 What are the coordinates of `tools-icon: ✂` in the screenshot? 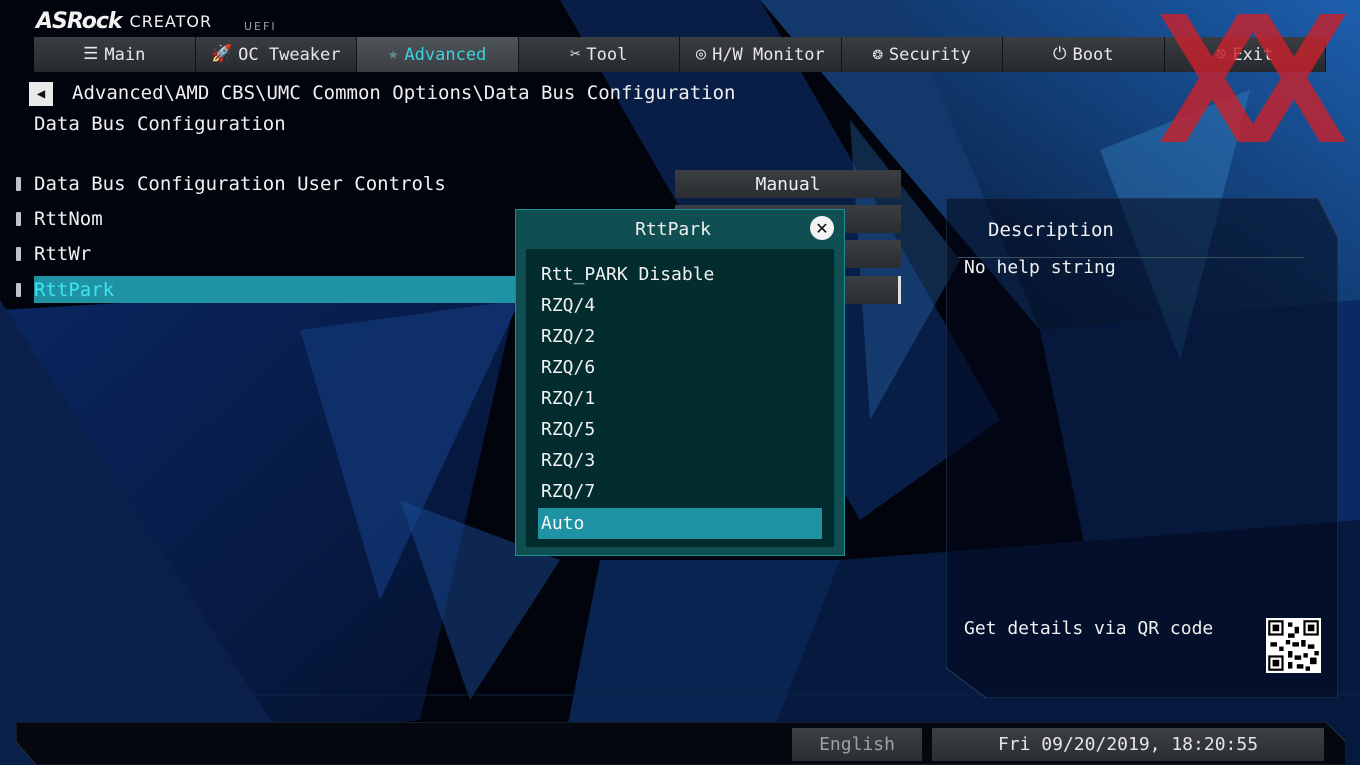 It's located at (575, 54).